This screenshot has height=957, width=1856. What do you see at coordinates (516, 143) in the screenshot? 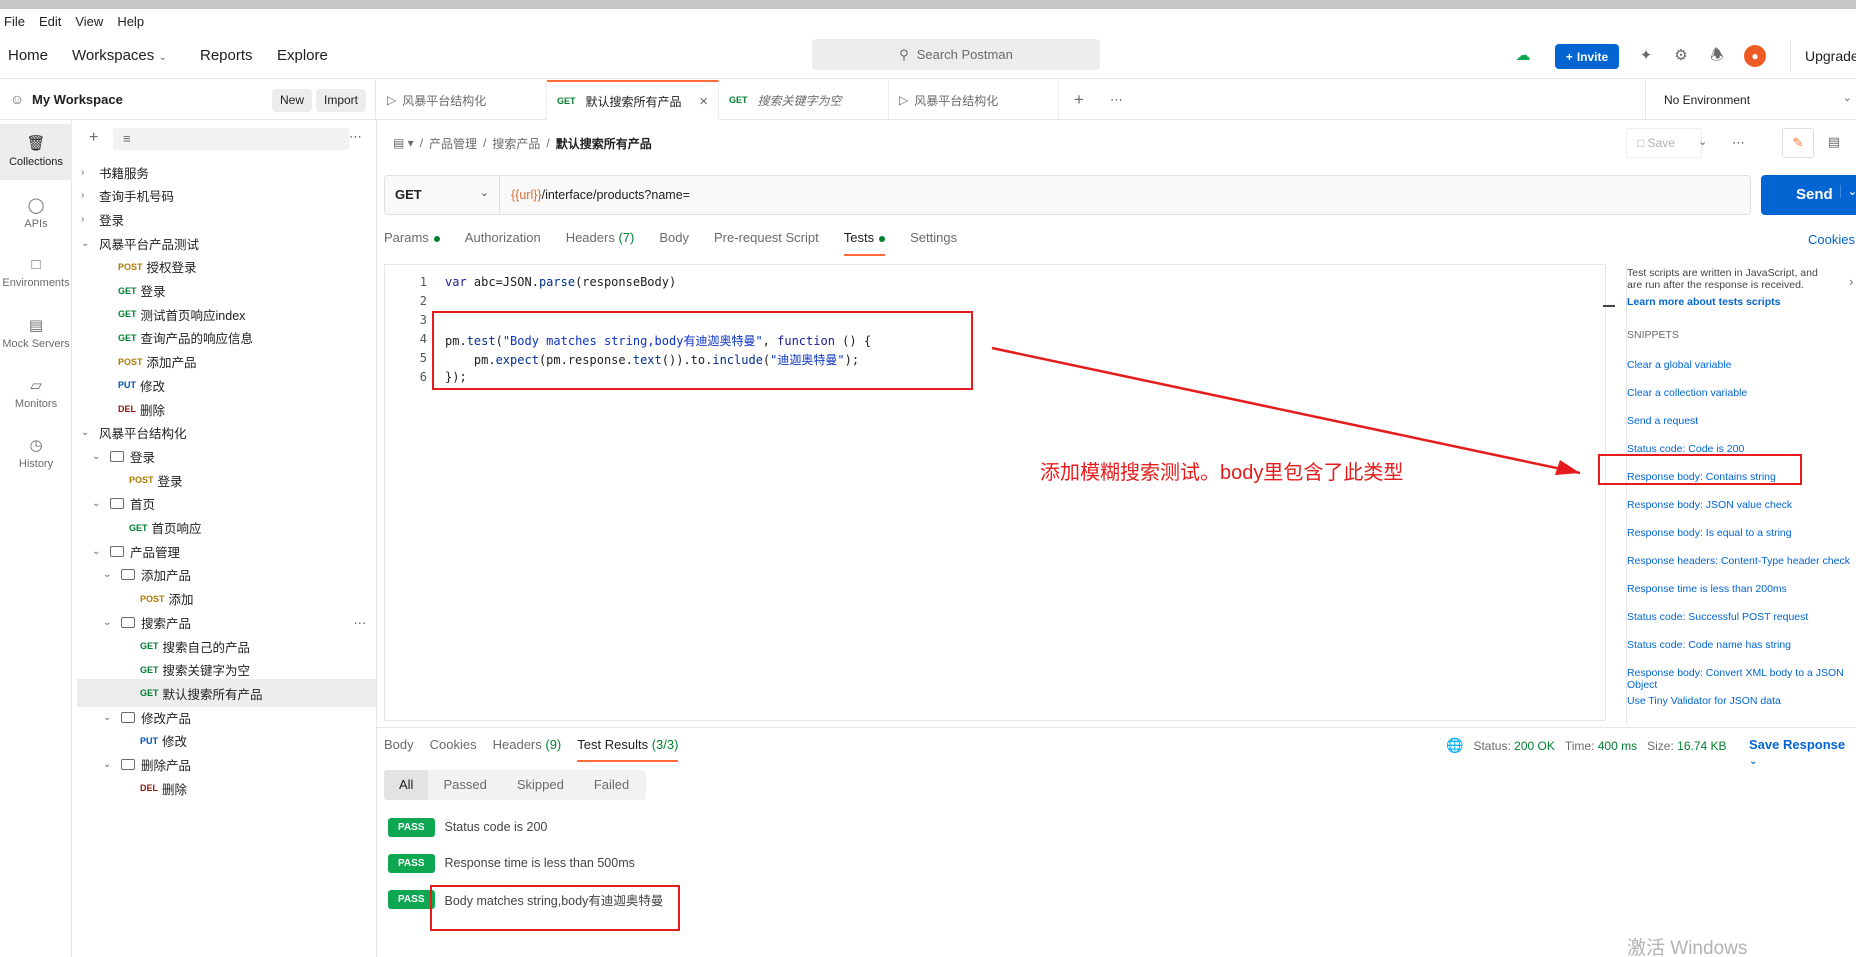
I see `breadcrumb-item: 搜索产品` at bounding box center [516, 143].